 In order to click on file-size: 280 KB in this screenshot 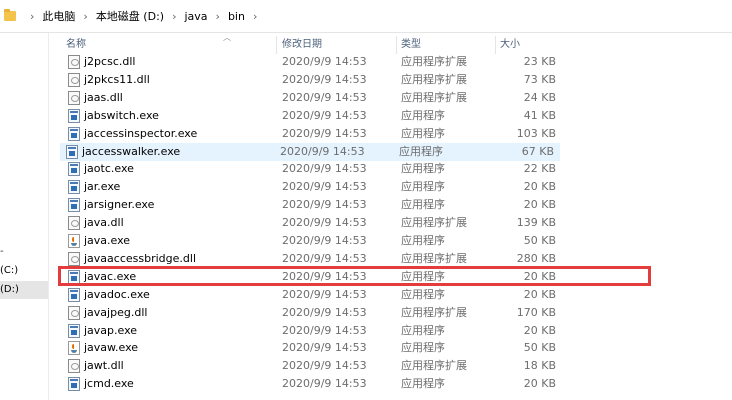, I will do `click(536, 258)`.